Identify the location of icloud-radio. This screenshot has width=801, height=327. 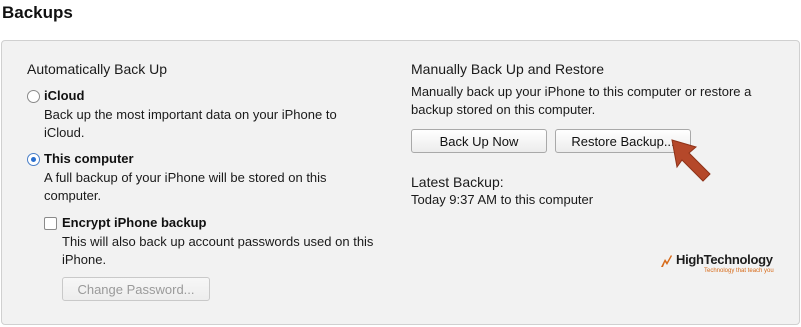
(33, 96).